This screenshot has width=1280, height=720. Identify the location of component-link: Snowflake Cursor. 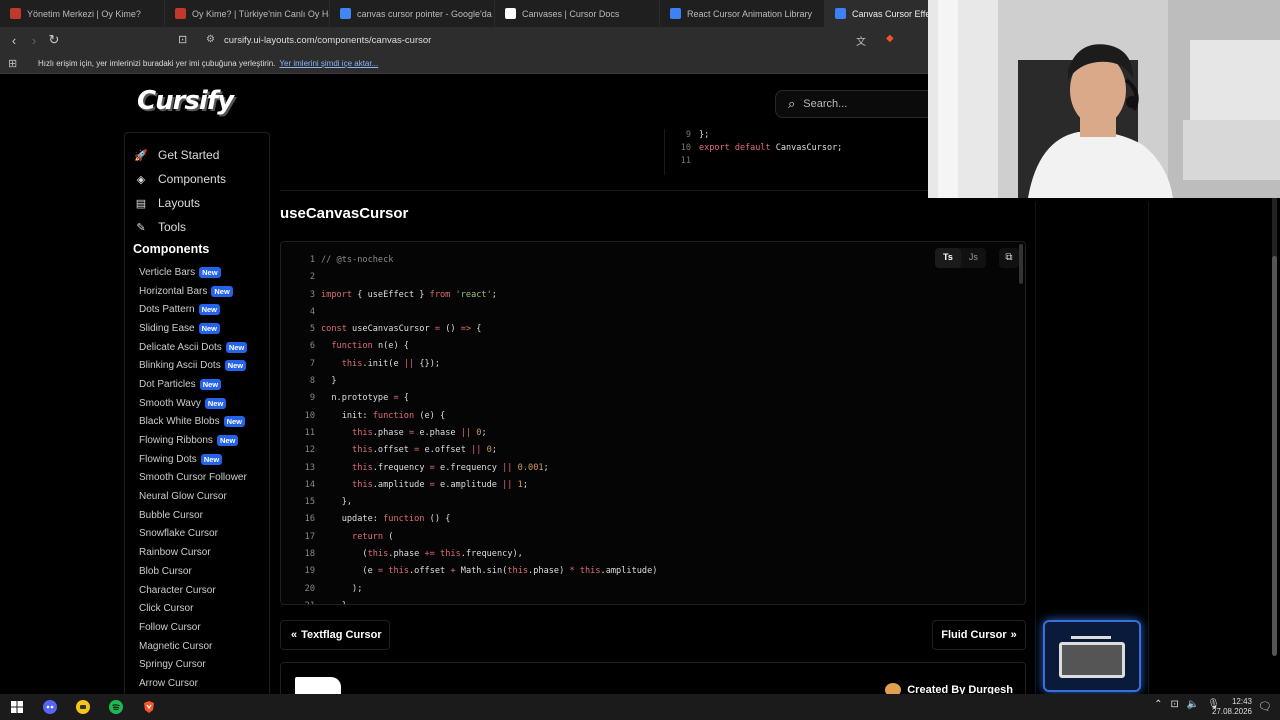
(193, 534).